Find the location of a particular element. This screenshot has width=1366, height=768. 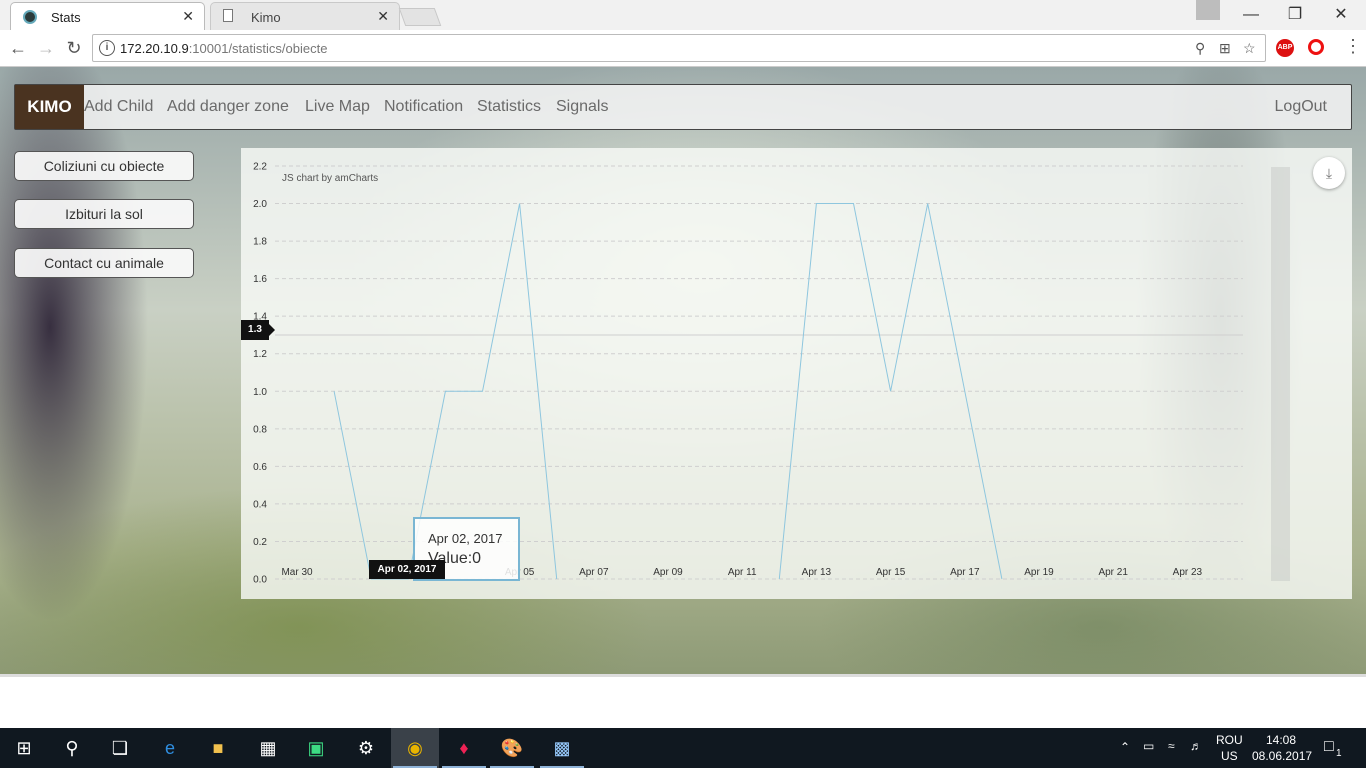

y-tick-label: 1.8 is located at coordinates (260, 242).